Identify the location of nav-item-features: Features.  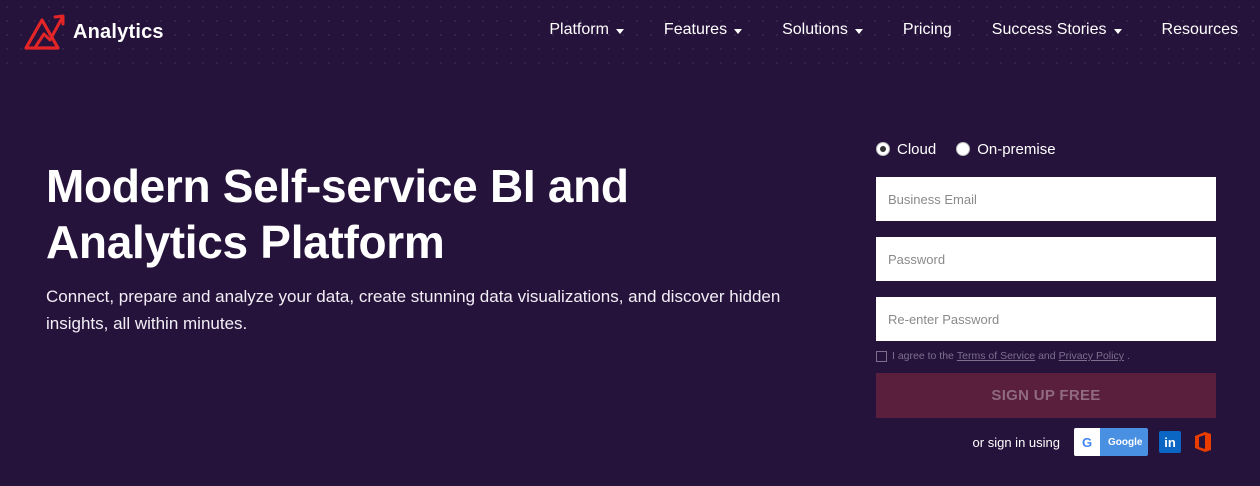
(703, 30).